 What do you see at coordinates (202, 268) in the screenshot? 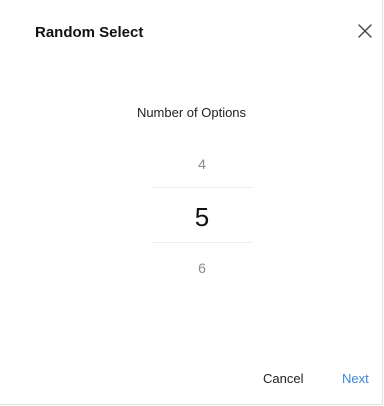
I see `picker-option-next: 6` at bounding box center [202, 268].